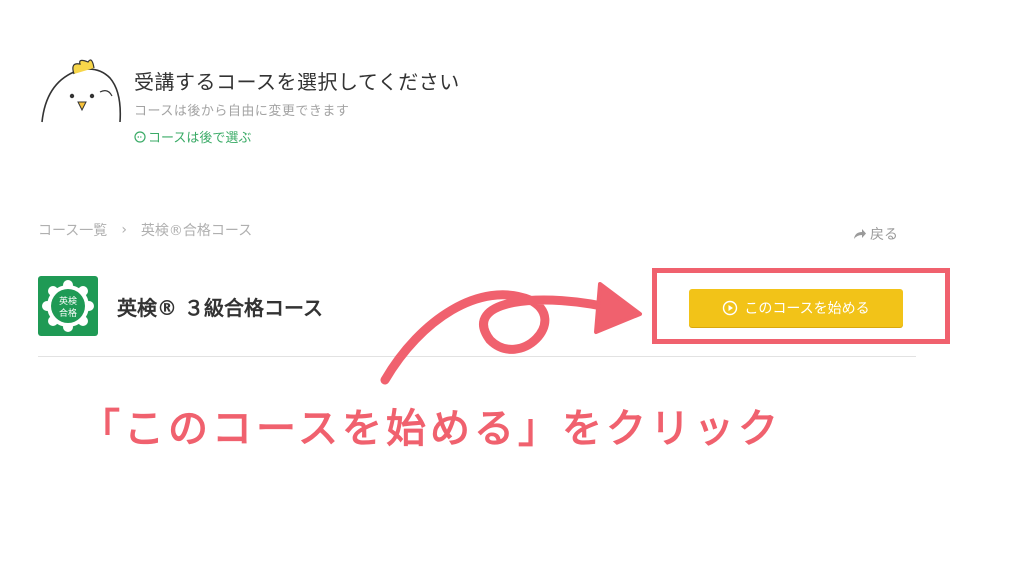 The image size is (1024, 576). I want to click on badge-text-bottom: 合格, so click(68, 313).